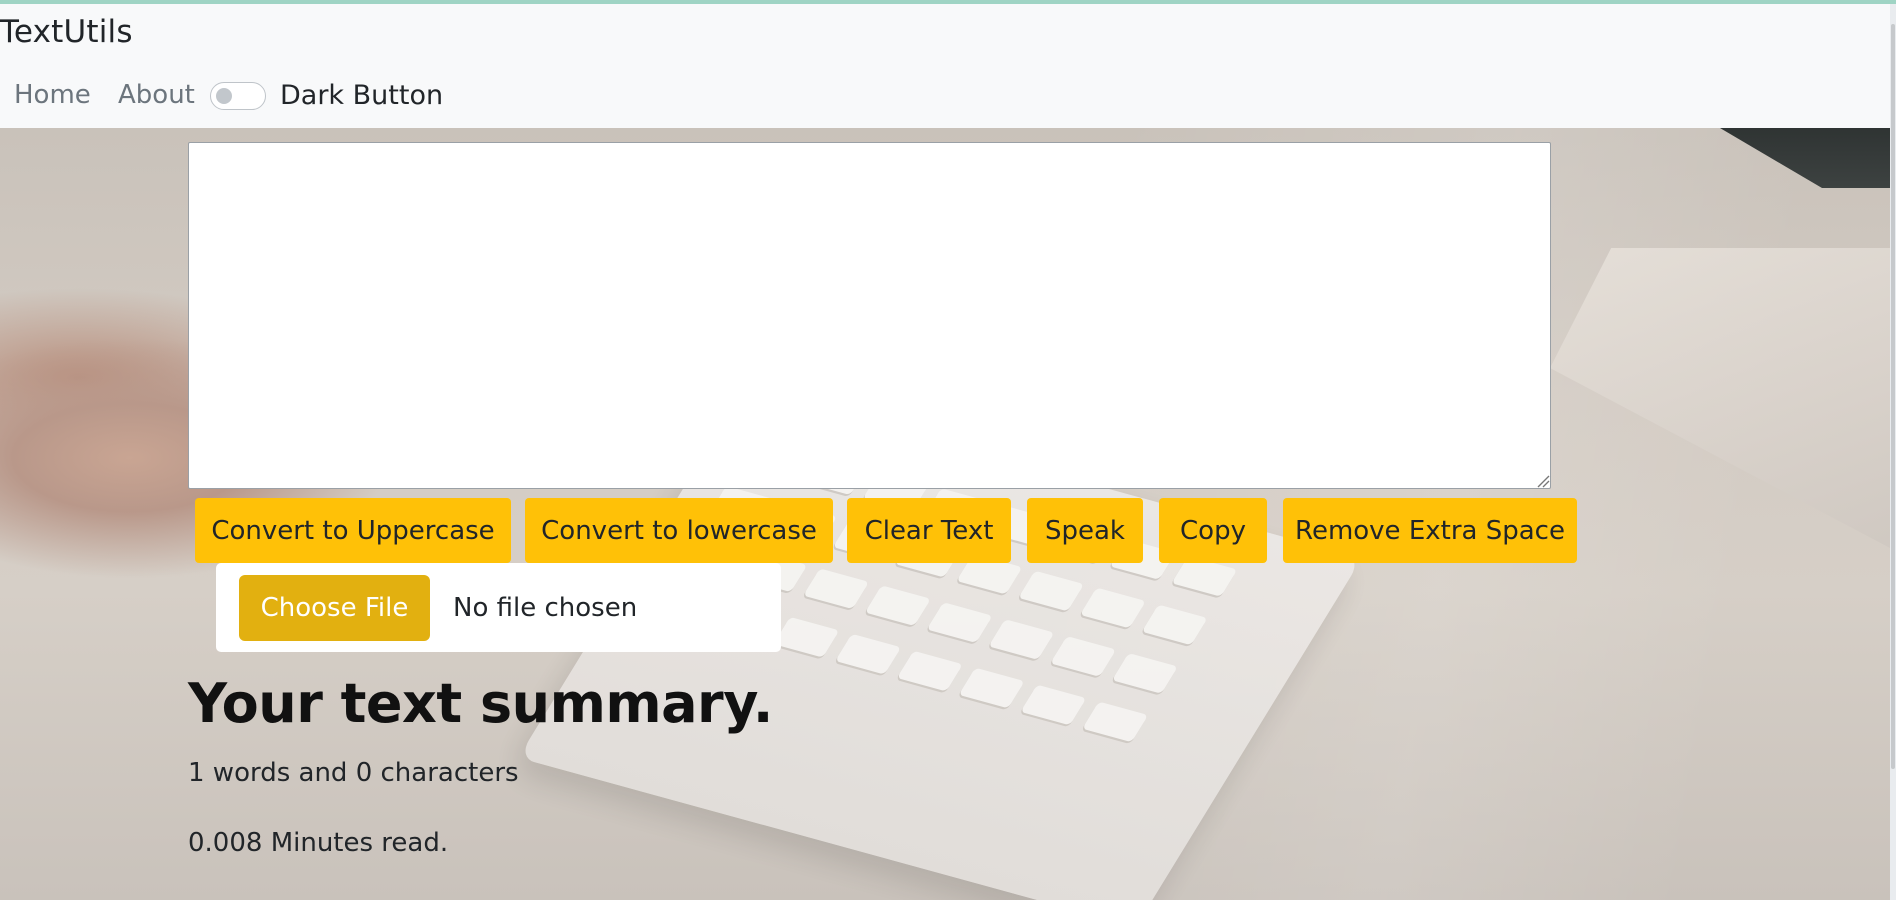 Image resolution: width=1896 pixels, height=900 pixels. Describe the element at coordinates (1893, 396) in the screenshot. I see `scrollbar-thumb` at that location.